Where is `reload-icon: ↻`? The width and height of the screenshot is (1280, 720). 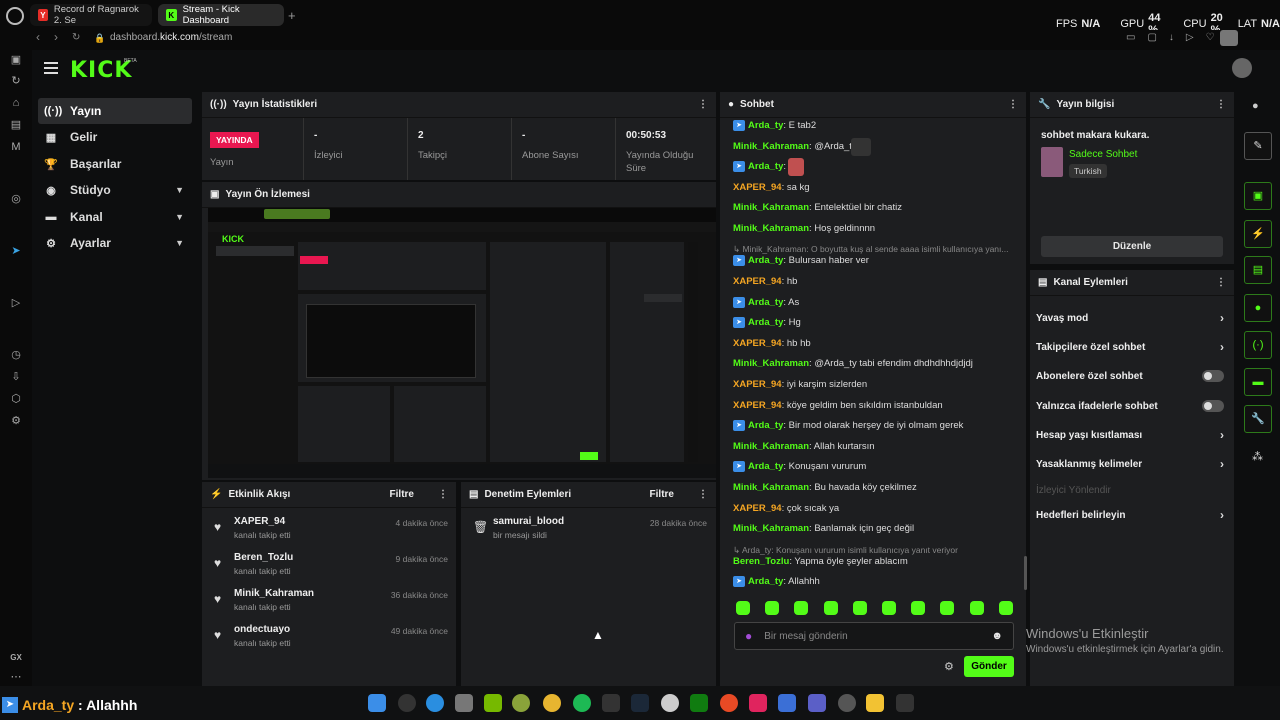
reload-icon: ↻ is located at coordinates (76, 37).